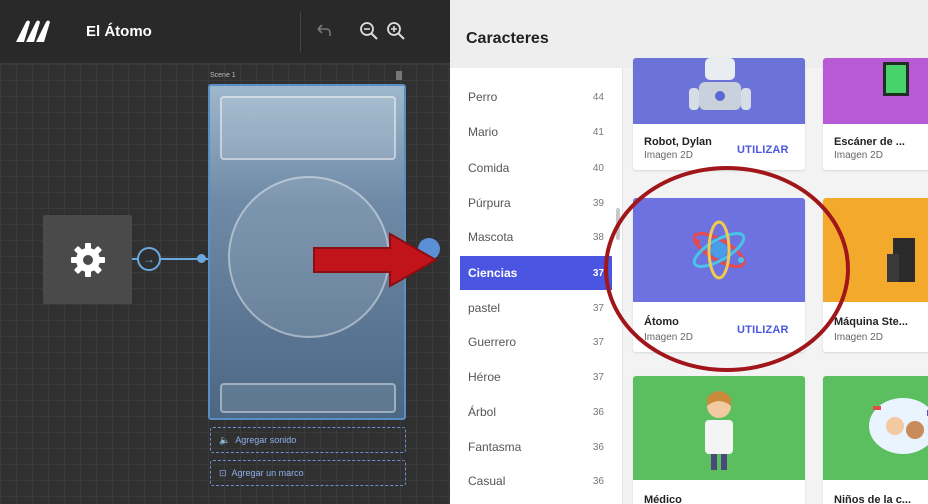 The width and height of the screenshot is (928, 504). I want to click on add-frame-button: ⊡ Agregar un marco, so click(308, 473).